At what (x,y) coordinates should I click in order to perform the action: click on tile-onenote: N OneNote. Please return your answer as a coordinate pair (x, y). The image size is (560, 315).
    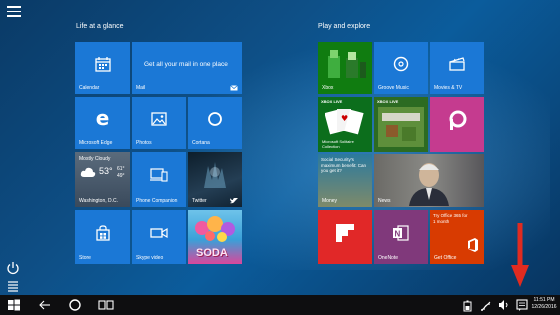
    Looking at the image, I should click on (401, 237).